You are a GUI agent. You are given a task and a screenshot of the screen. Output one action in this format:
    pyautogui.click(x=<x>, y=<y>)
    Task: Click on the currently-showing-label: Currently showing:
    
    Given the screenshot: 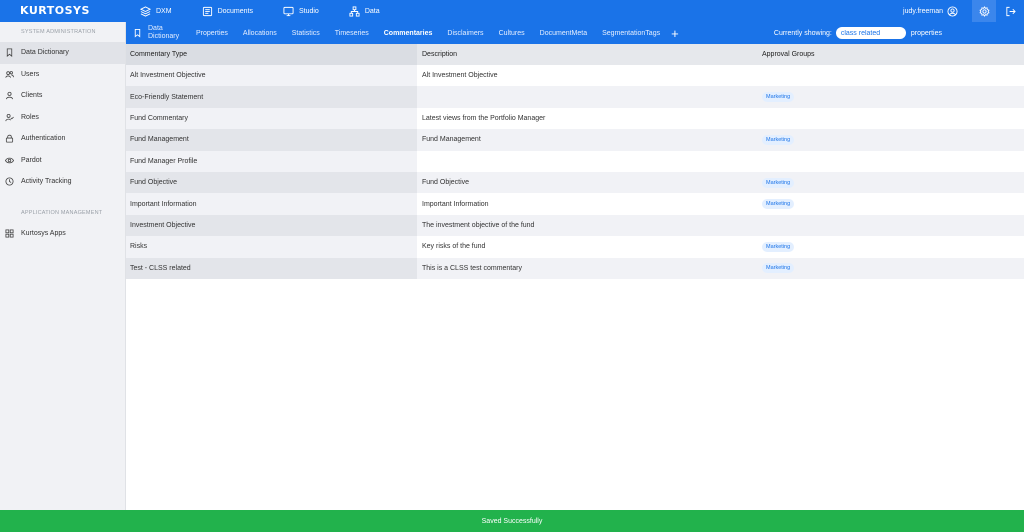 What is the action you would take?
    pyautogui.click(x=802, y=33)
    